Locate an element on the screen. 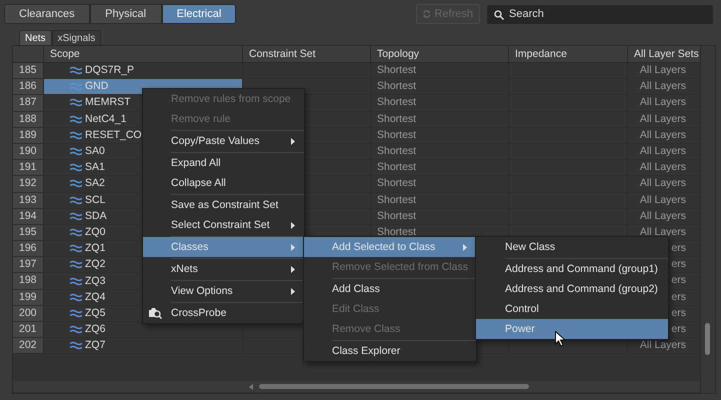 The image size is (721, 400). row-number: 199 is located at coordinates (28, 298).